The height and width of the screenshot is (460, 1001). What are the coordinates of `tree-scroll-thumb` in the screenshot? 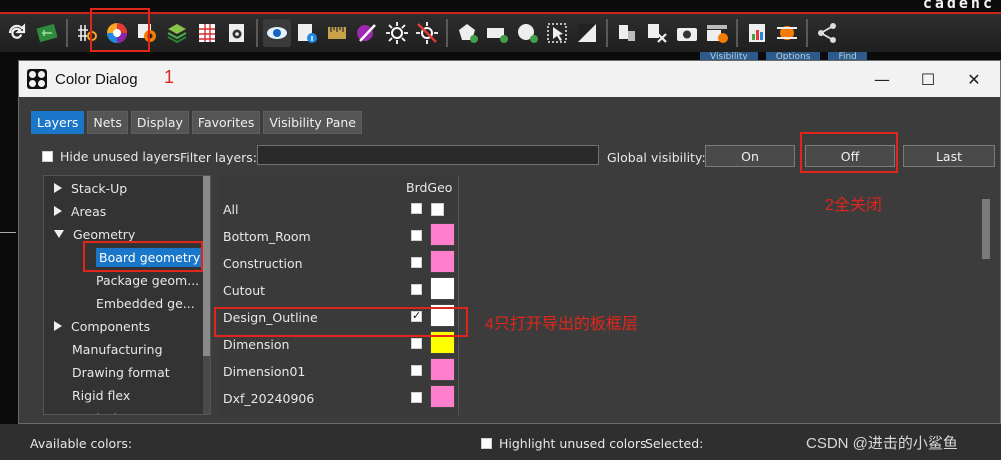 It's located at (206, 266).